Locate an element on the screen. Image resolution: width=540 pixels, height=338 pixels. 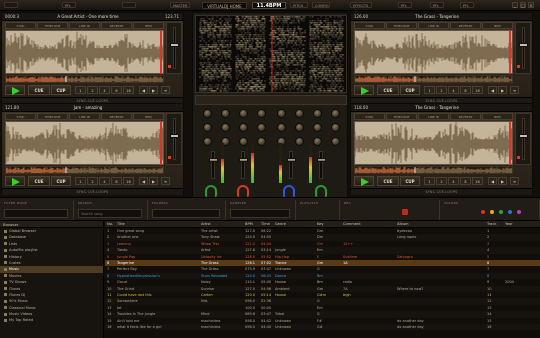
master-button: MASTER is located at coordinates (180, 5).